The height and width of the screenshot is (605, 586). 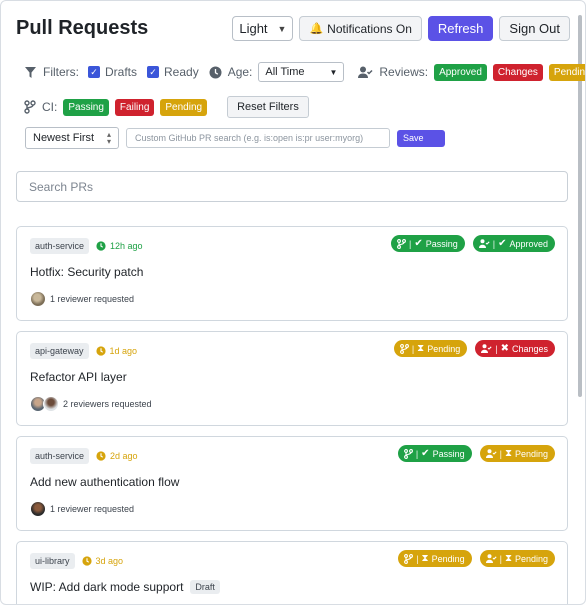 I want to click on review-status-text: Approved, so click(x=528, y=243).